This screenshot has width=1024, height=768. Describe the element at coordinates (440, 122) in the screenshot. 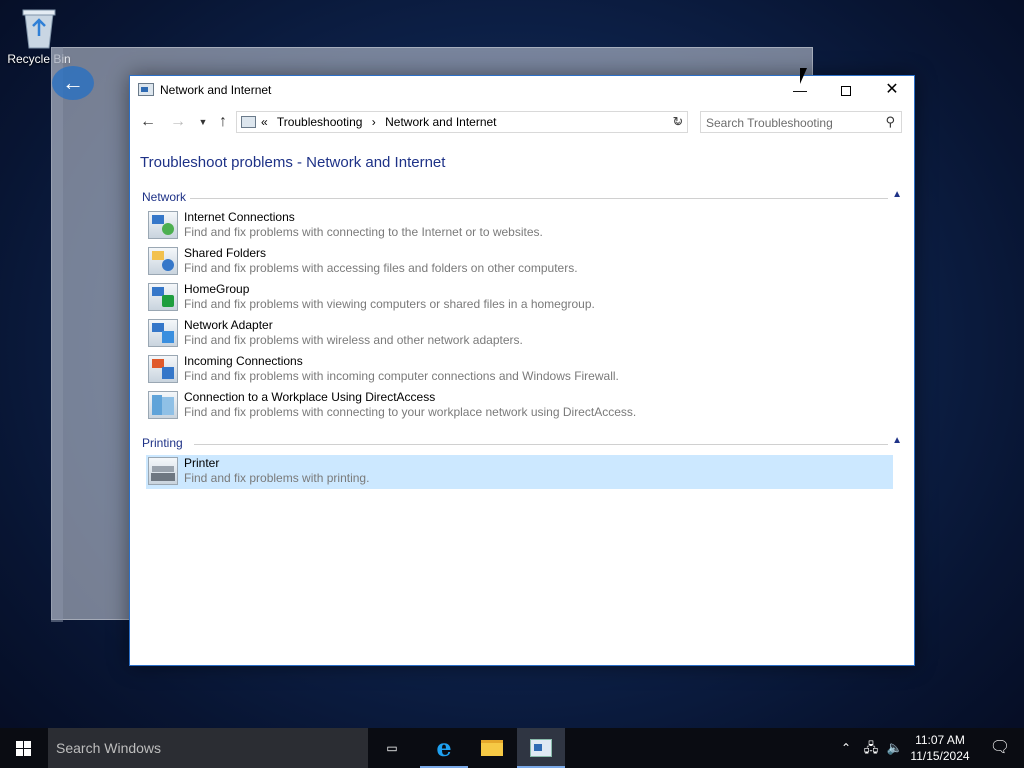

I see `breadcrumb-item-network-and-internet: Network and Internet` at that location.